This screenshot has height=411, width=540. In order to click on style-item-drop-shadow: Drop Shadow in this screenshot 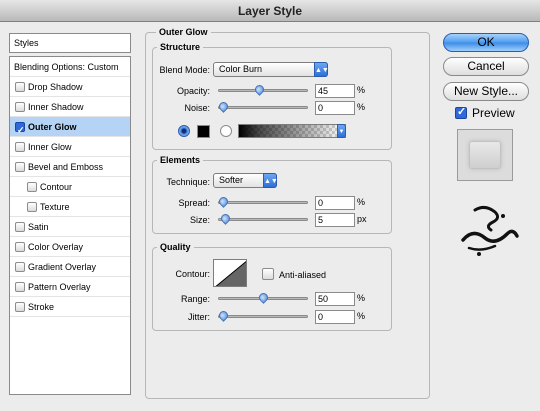, I will do `click(70, 87)`.